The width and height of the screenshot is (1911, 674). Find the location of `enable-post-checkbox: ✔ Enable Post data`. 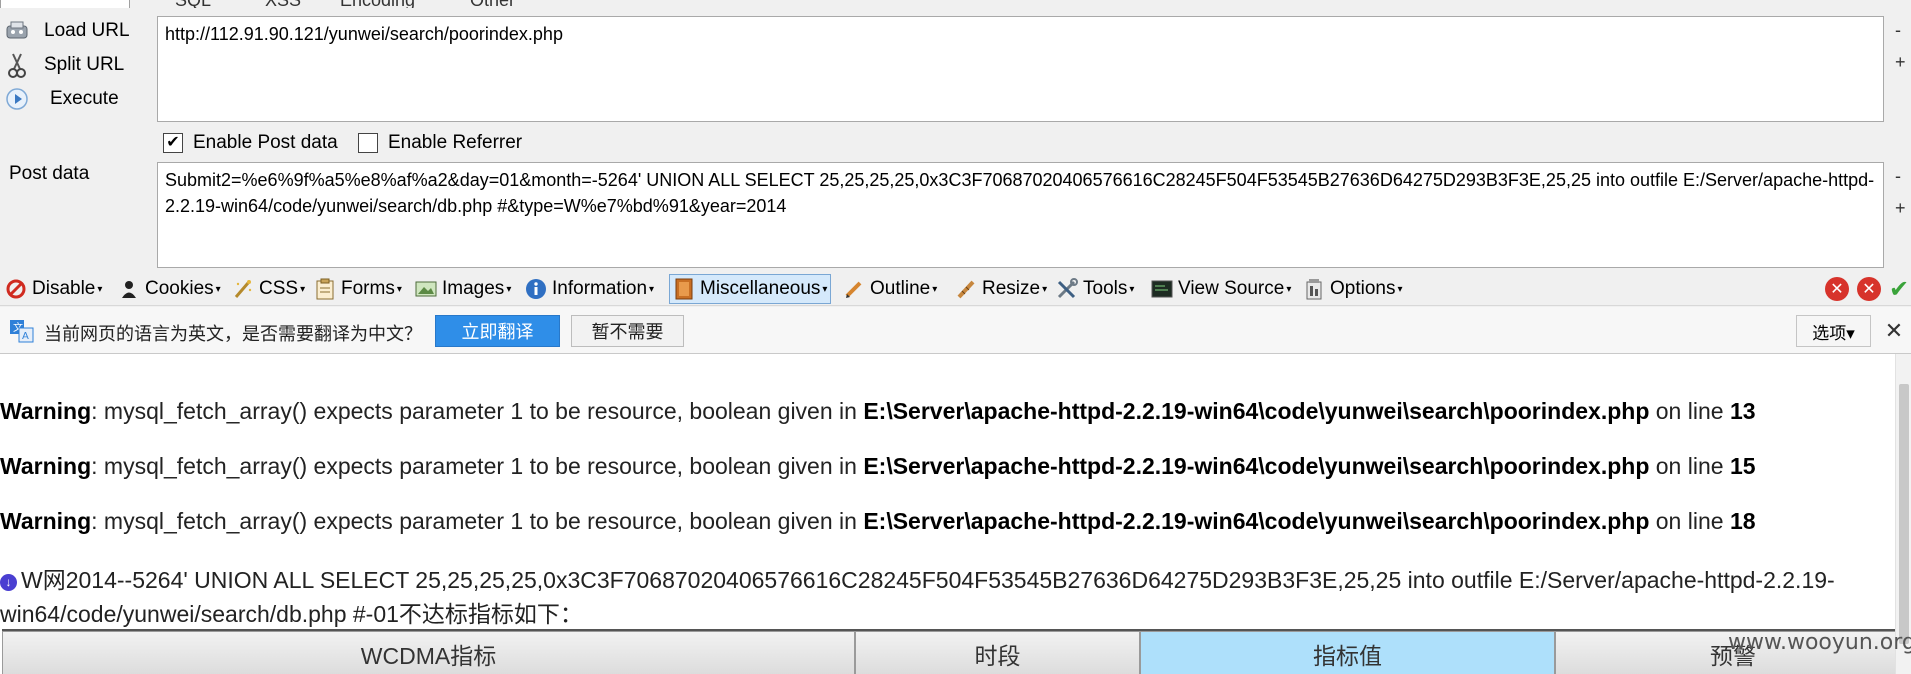

enable-post-checkbox: ✔ Enable Post data is located at coordinates (250, 143).